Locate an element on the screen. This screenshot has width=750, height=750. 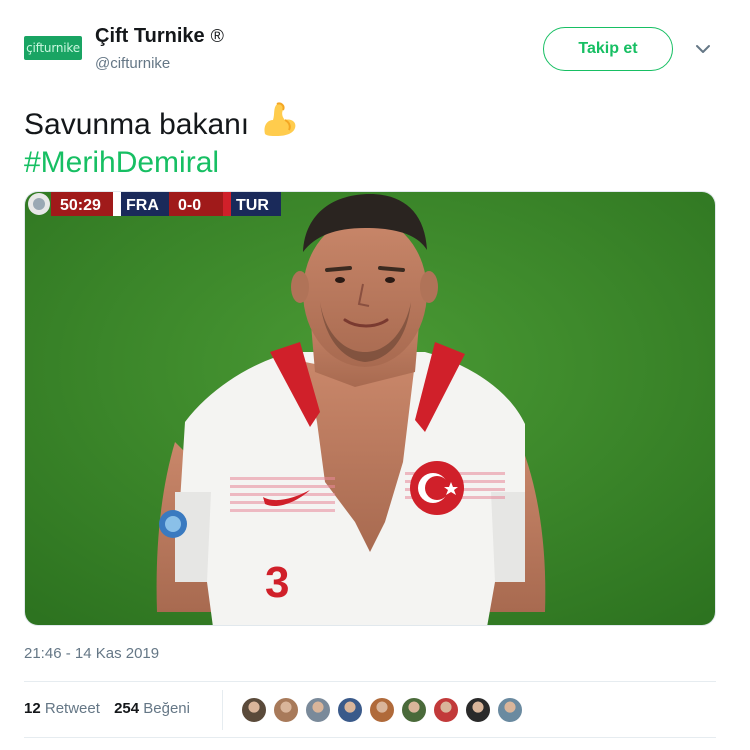
stats-separator is located at coordinates (222, 710).